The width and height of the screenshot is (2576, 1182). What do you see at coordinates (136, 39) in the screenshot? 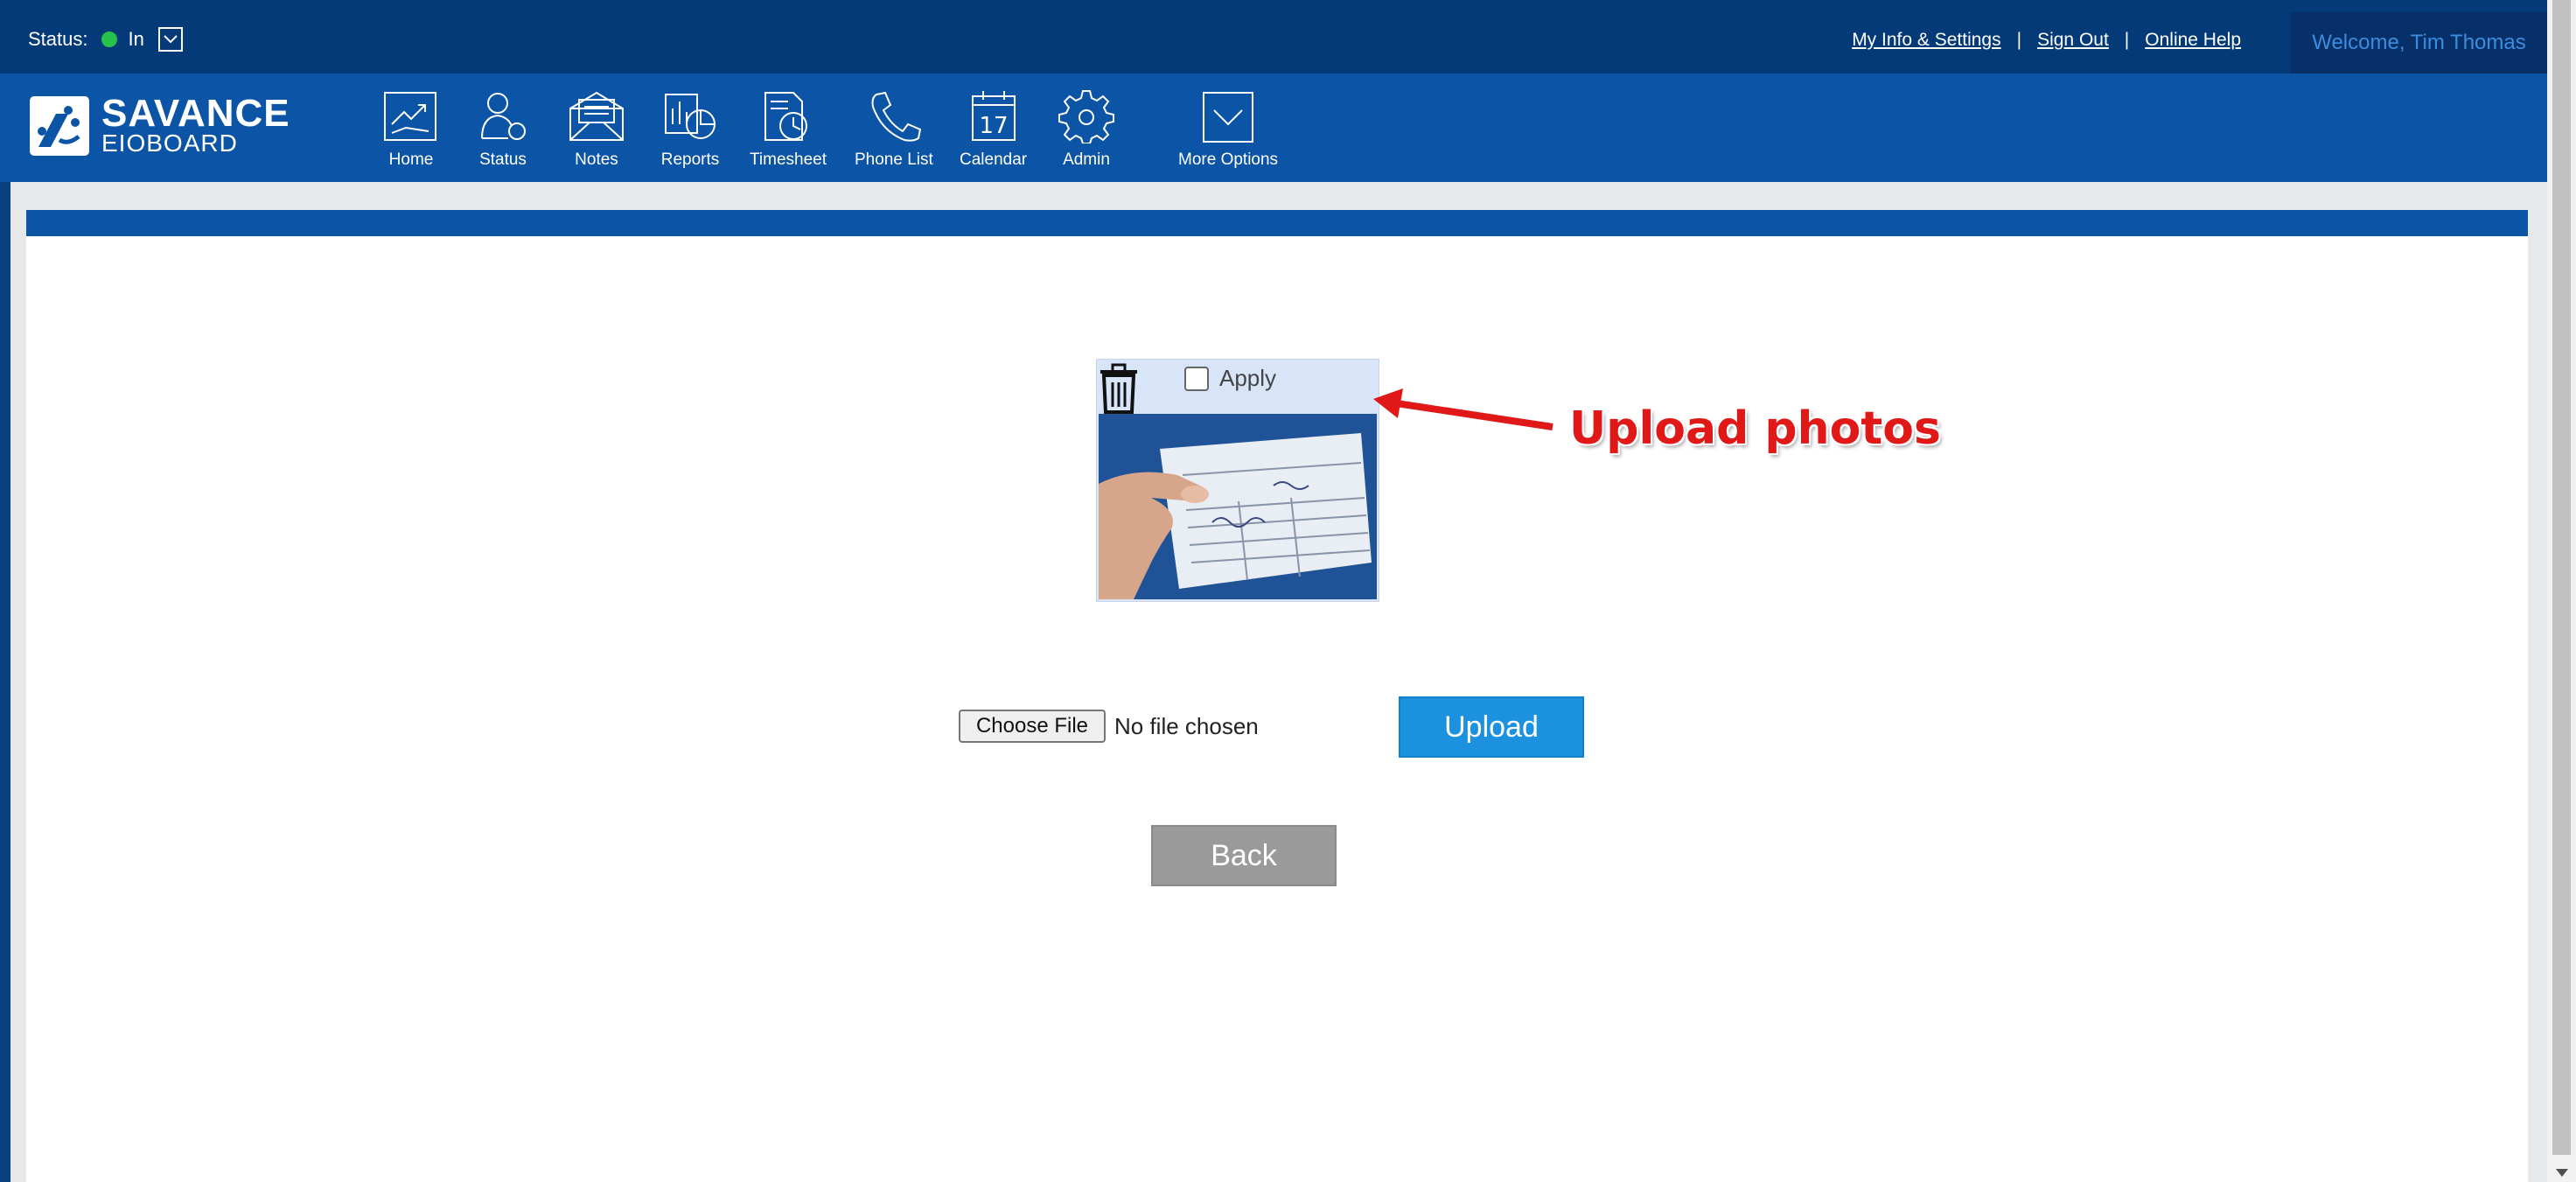
I see `status-value: In` at bounding box center [136, 39].